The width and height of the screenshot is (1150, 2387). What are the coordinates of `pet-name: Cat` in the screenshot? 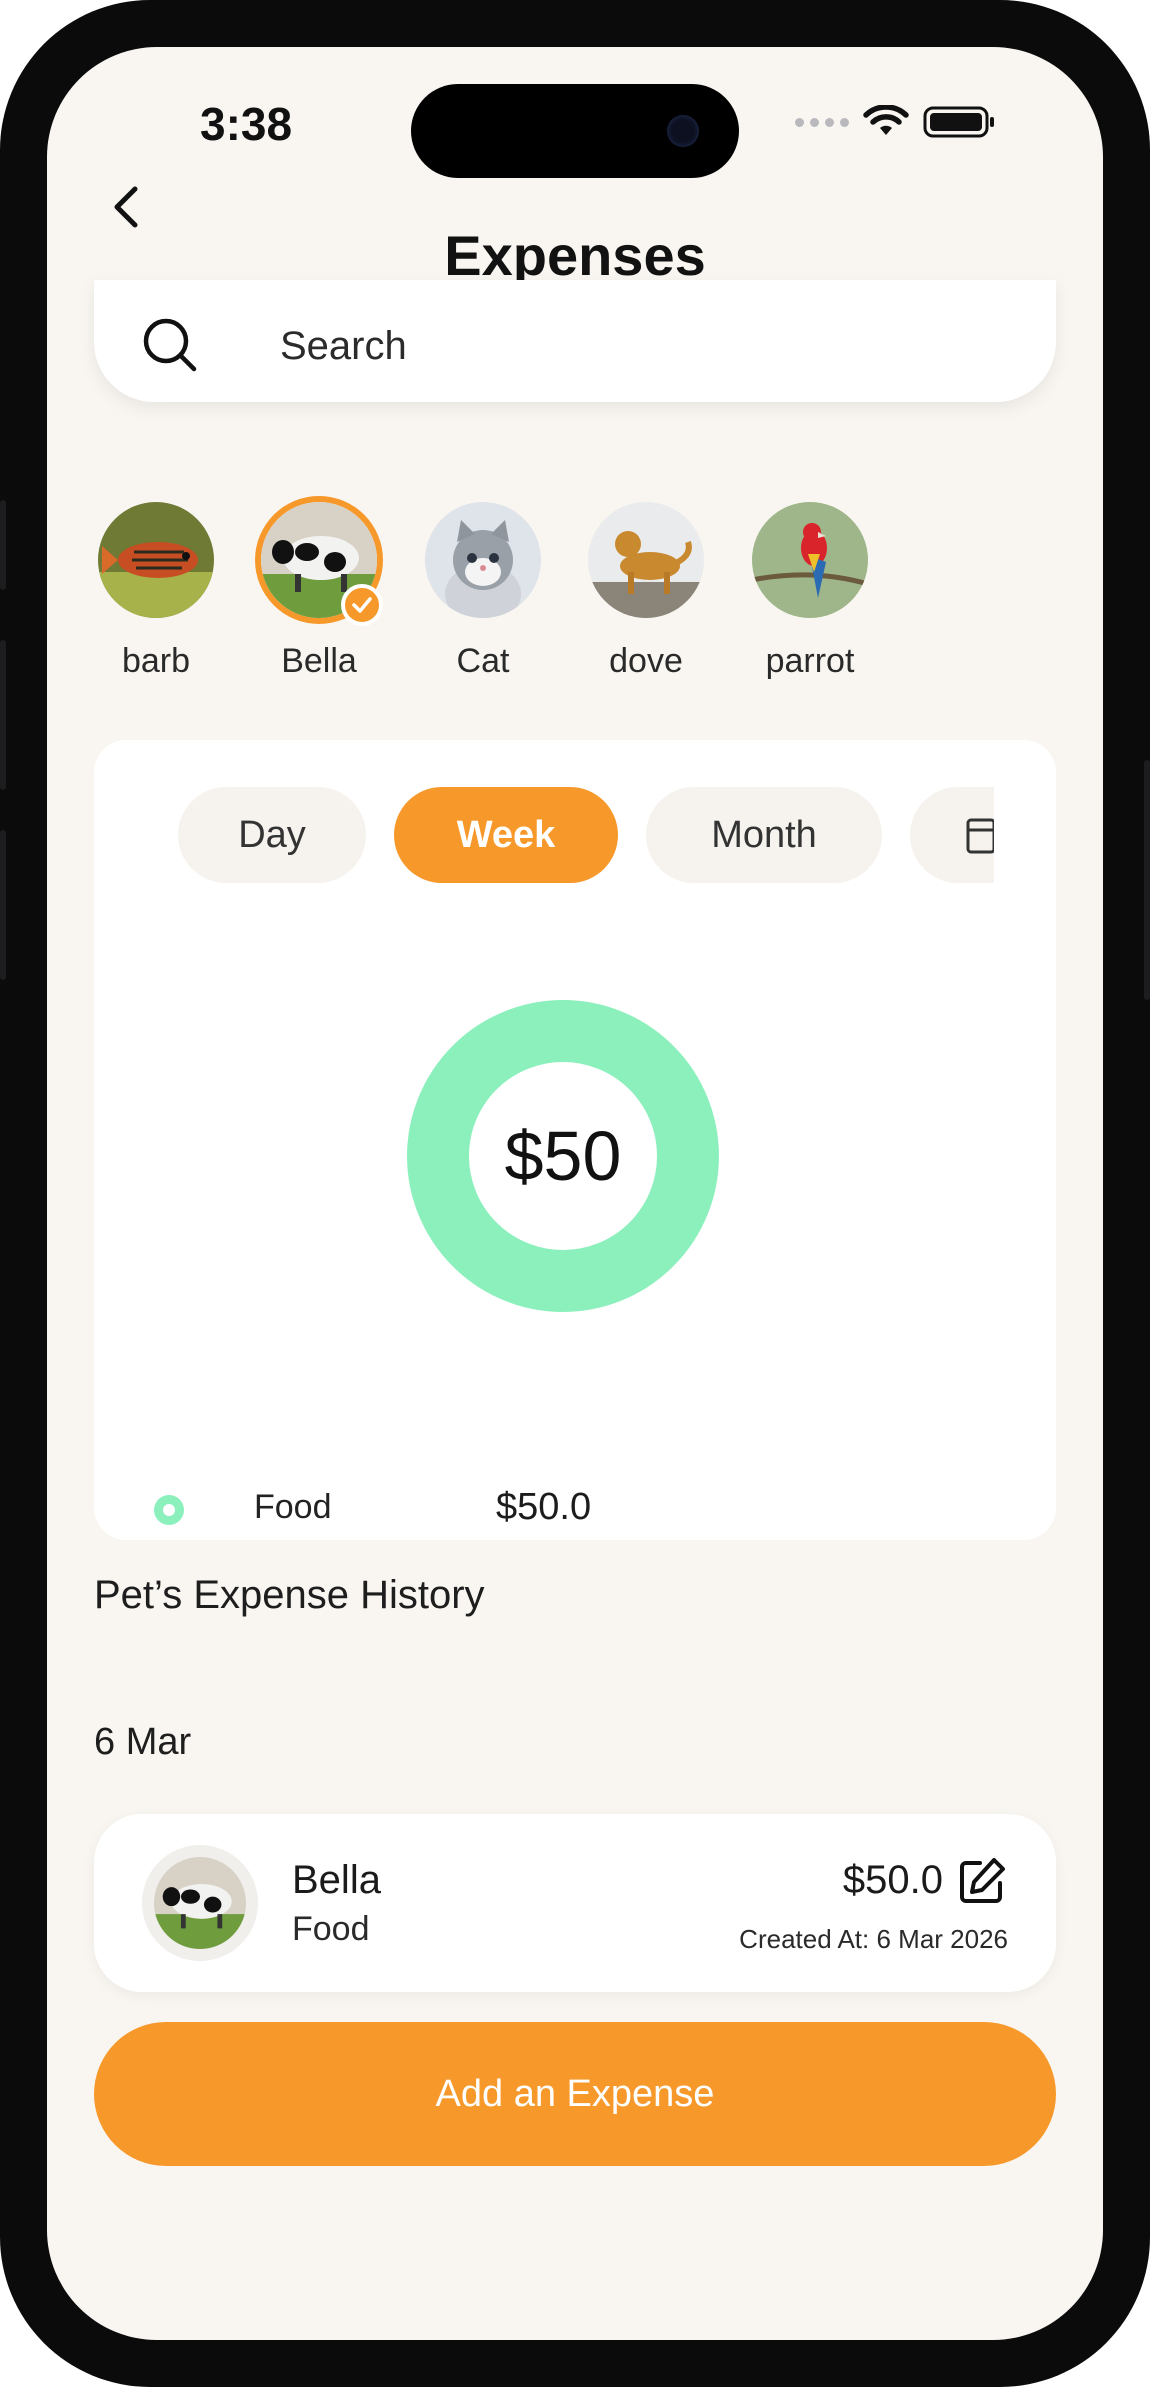 It's located at (483, 661).